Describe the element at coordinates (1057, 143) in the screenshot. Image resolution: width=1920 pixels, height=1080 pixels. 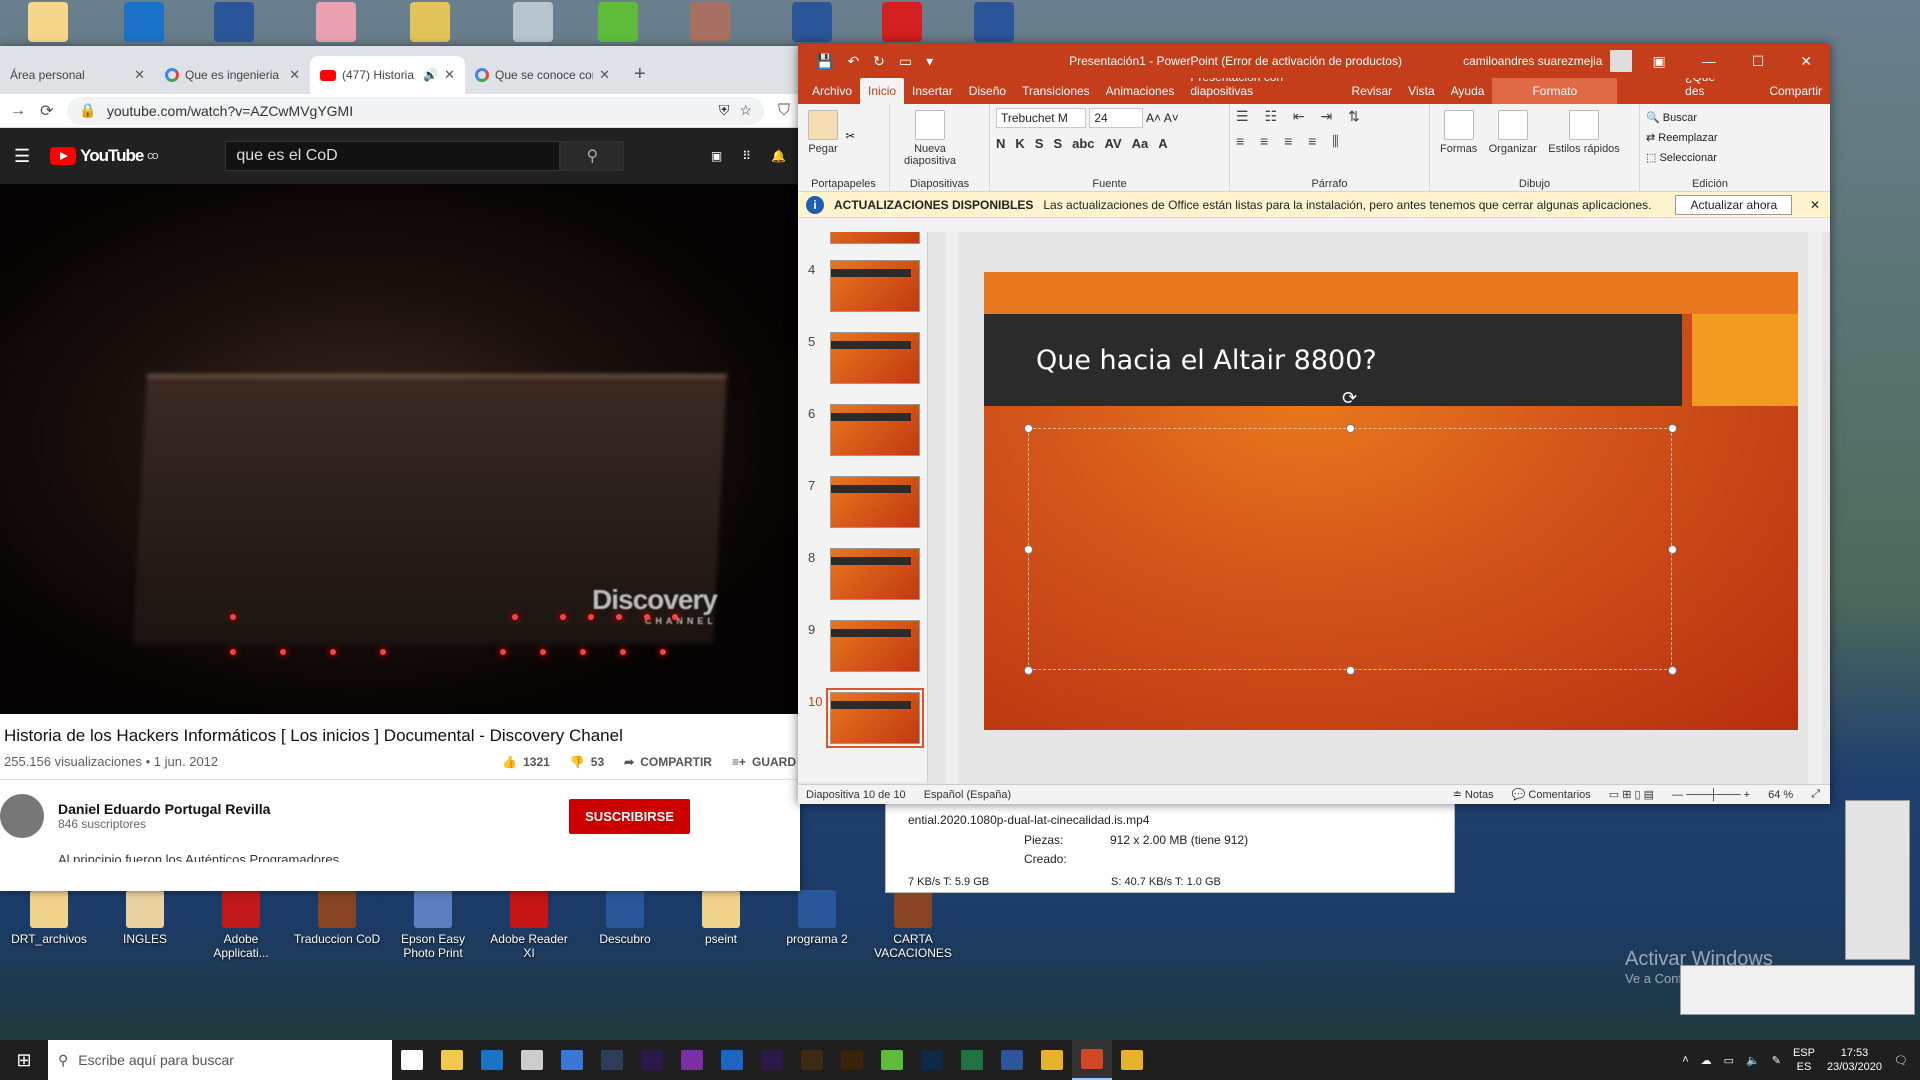
I see `format-button: S` at that location.